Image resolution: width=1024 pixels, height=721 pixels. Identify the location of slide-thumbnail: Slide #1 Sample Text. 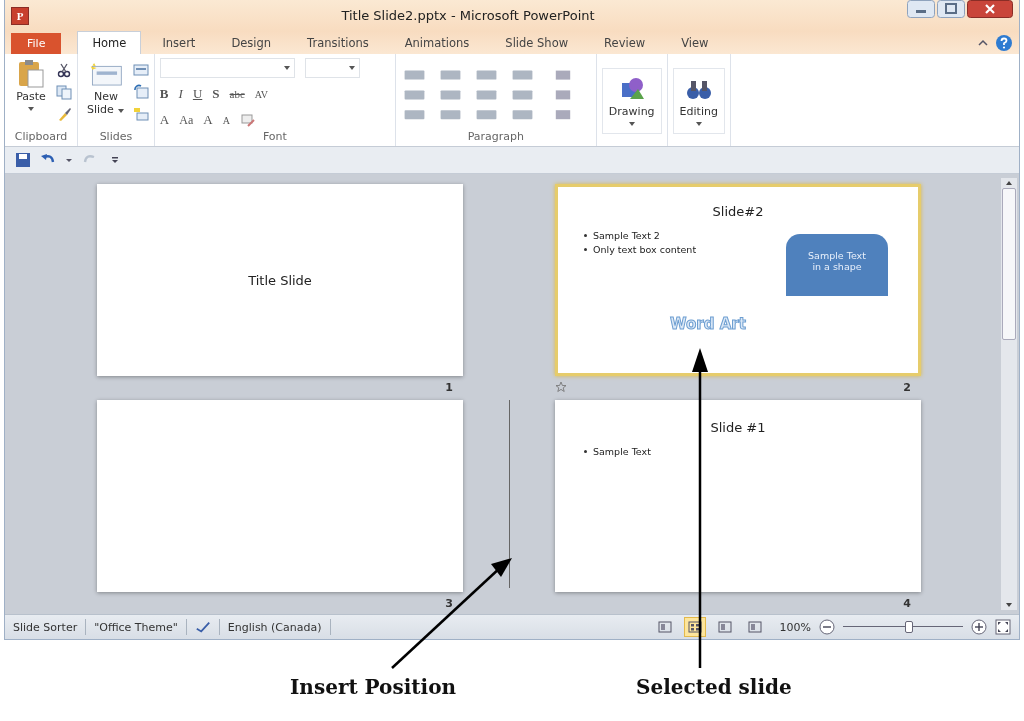
(738, 496).